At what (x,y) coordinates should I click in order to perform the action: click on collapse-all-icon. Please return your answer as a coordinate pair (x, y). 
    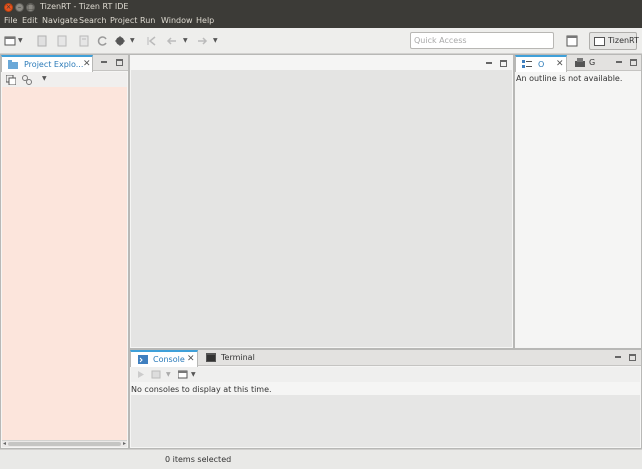
    Looking at the image, I should click on (11, 80).